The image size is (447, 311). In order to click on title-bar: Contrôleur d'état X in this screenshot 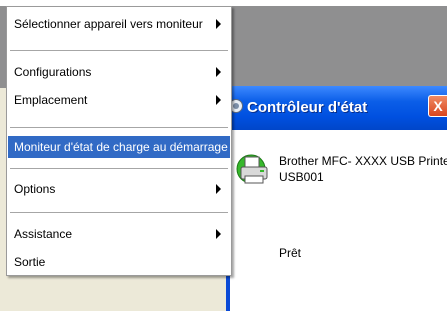, I will do `click(336, 108)`.